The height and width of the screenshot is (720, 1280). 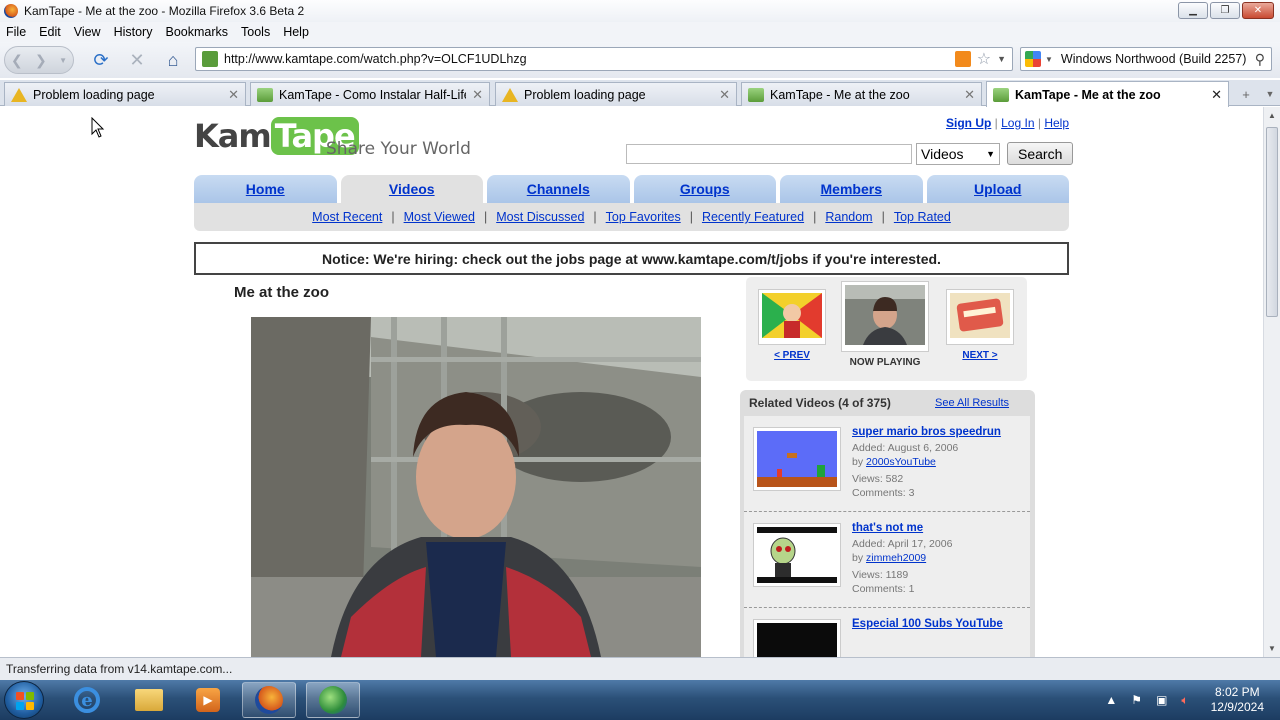 I want to click on back-forward-button: ❮ ❯ ▼, so click(x=39, y=60).